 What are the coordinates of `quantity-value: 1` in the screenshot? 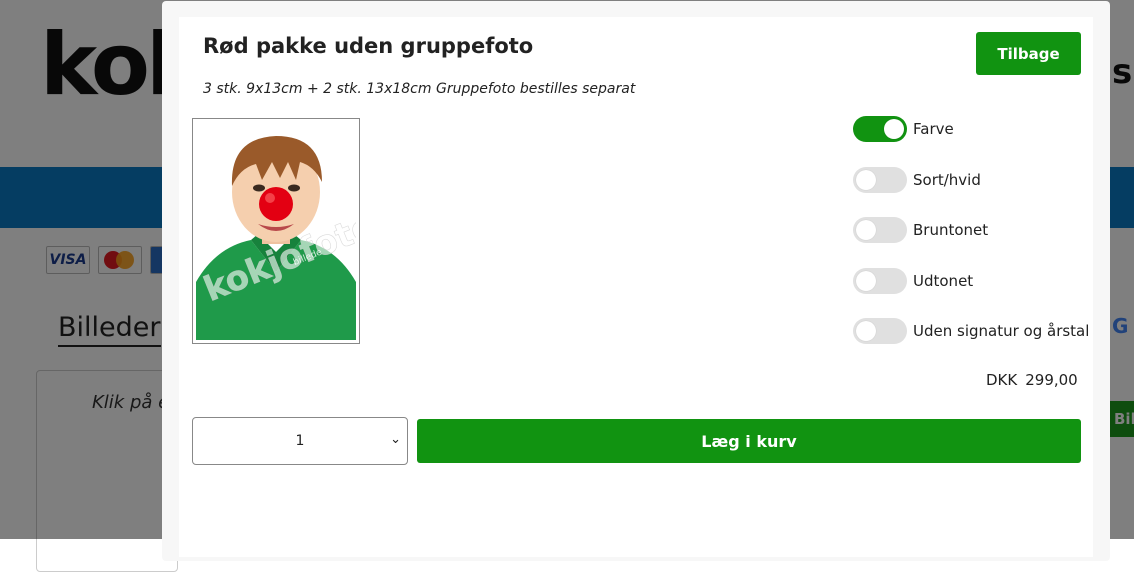 It's located at (300, 441).